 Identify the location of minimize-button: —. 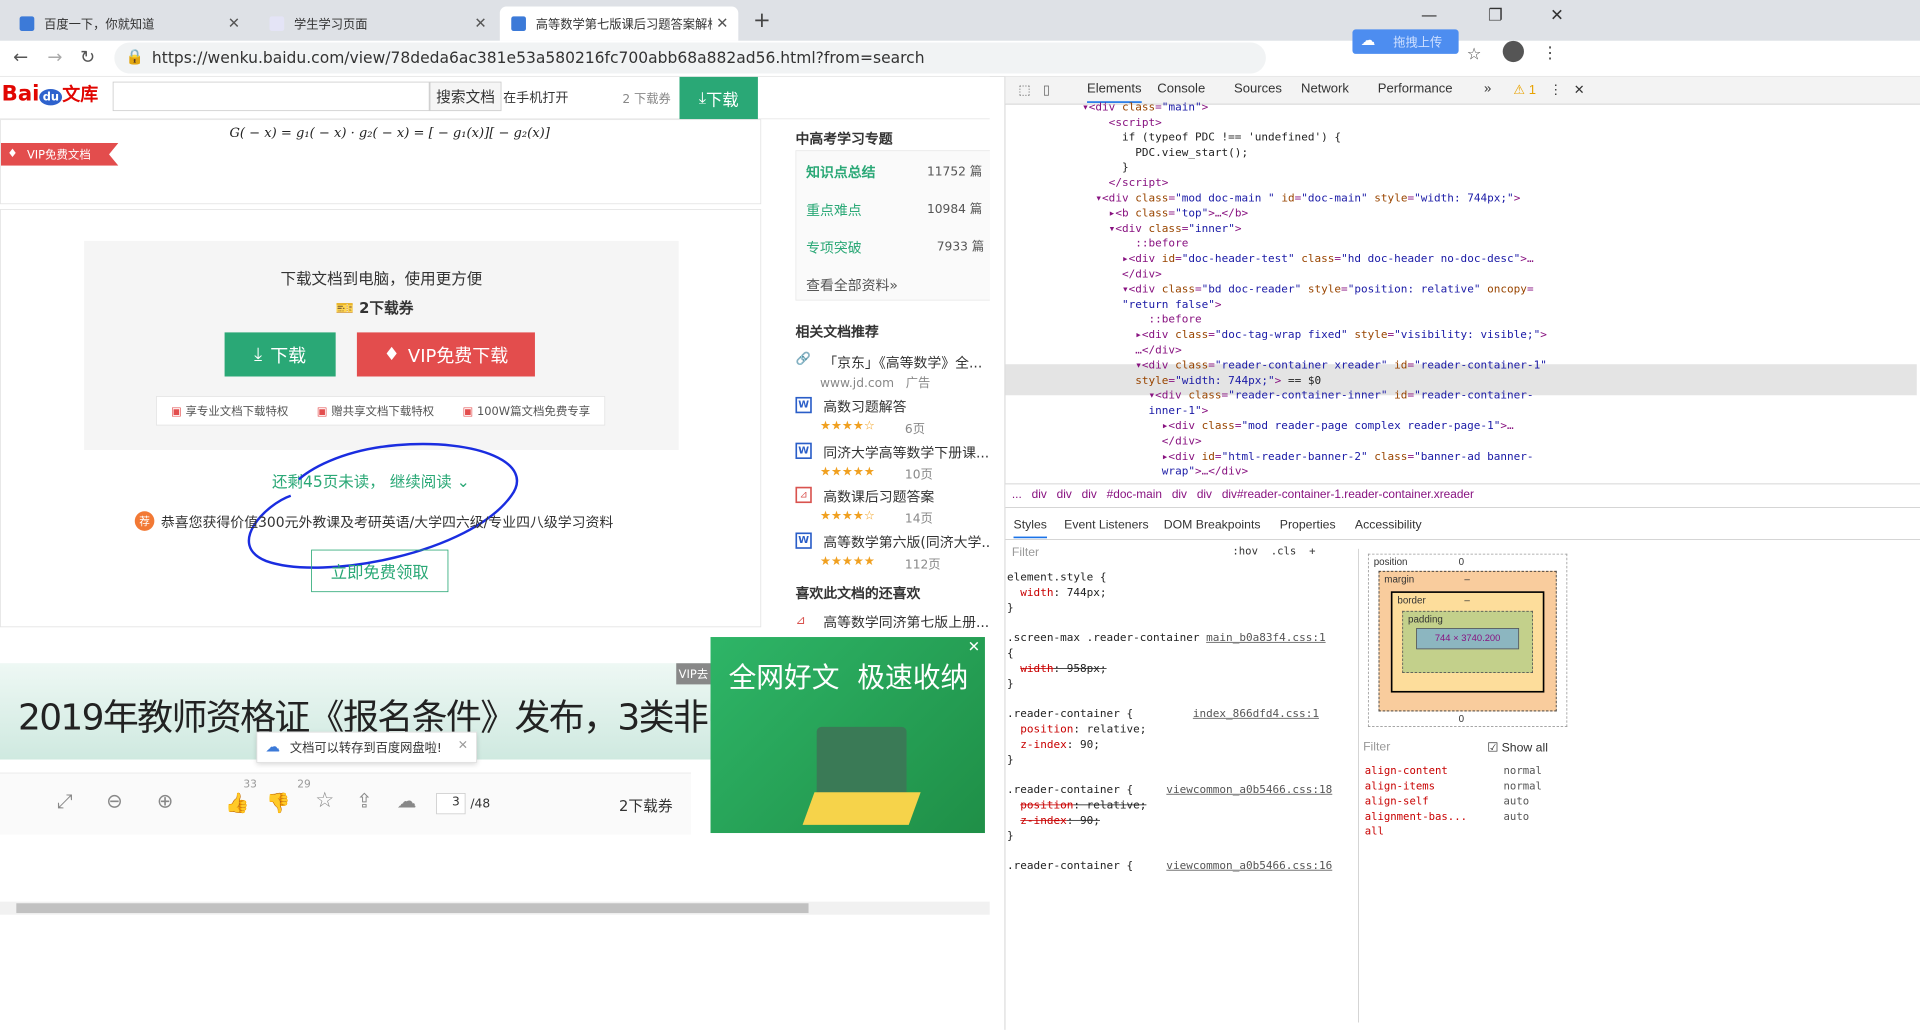
(1429, 15).